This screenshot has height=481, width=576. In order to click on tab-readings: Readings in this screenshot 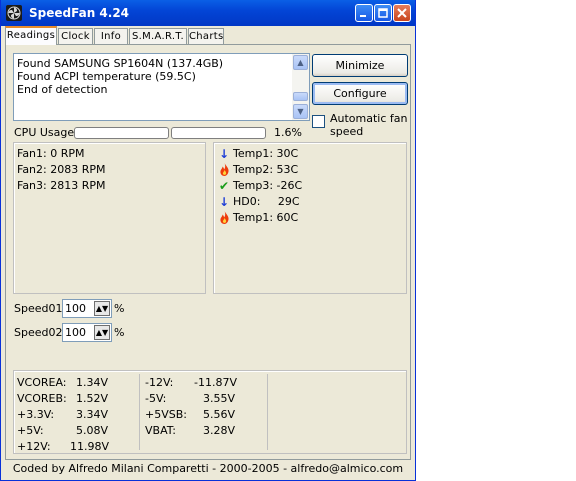, I will do `click(31, 35)`.